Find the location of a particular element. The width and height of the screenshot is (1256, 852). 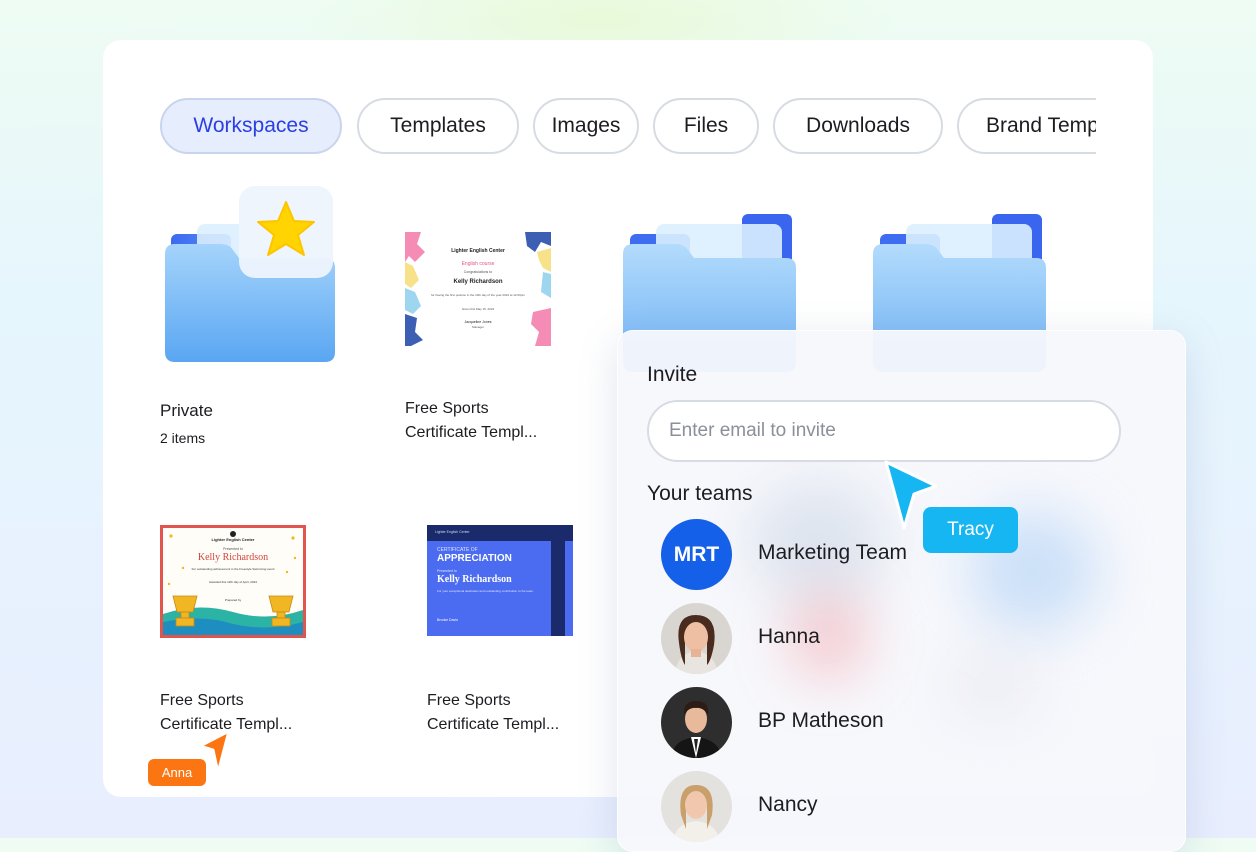

team-member-row: Nancy is located at coordinates (861, 807).